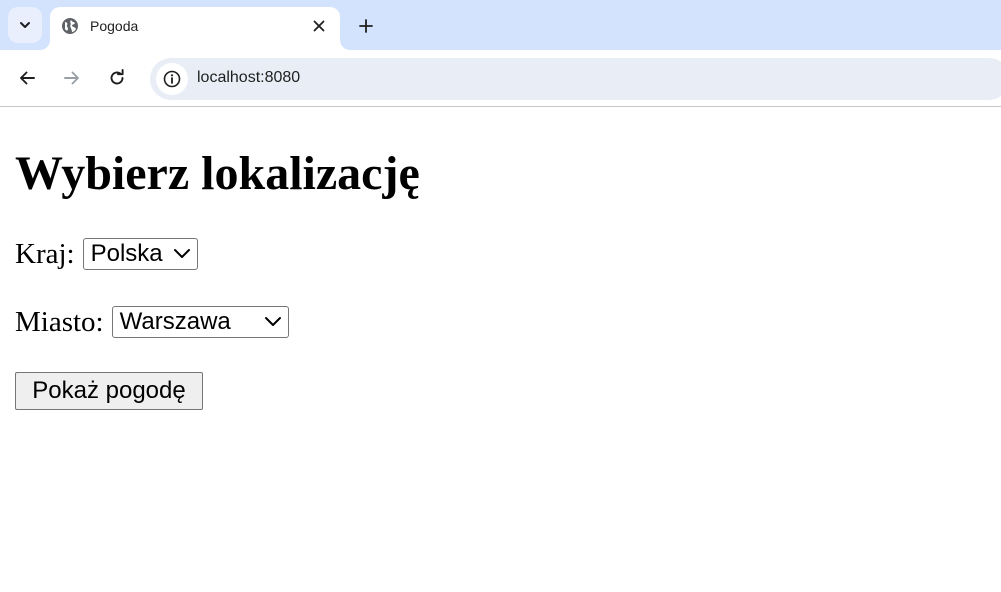 The width and height of the screenshot is (1001, 592). Describe the element at coordinates (109, 391) in the screenshot. I see `show-weather-button: Pokaż pogodę` at that location.